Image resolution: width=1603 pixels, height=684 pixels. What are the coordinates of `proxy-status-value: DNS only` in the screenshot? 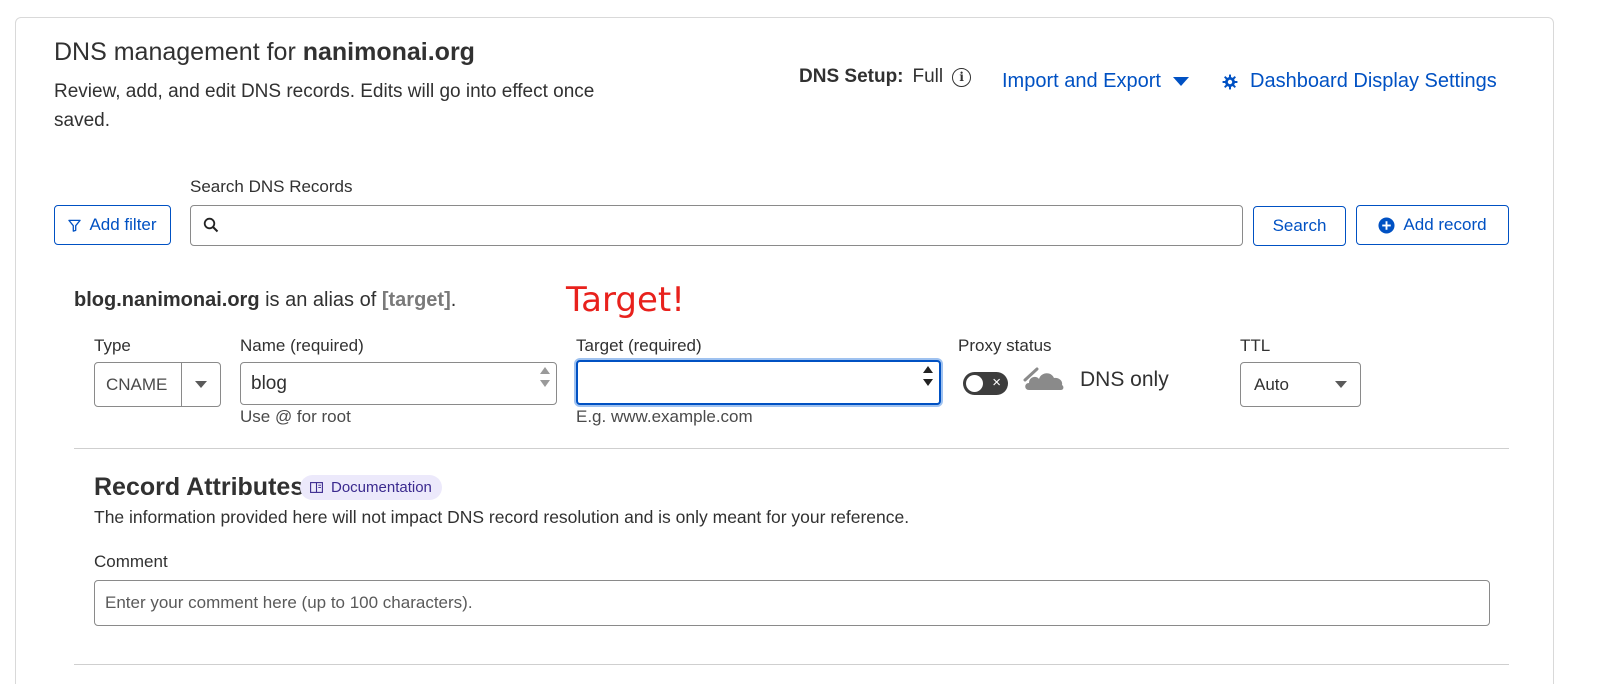 It's located at (1124, 379).